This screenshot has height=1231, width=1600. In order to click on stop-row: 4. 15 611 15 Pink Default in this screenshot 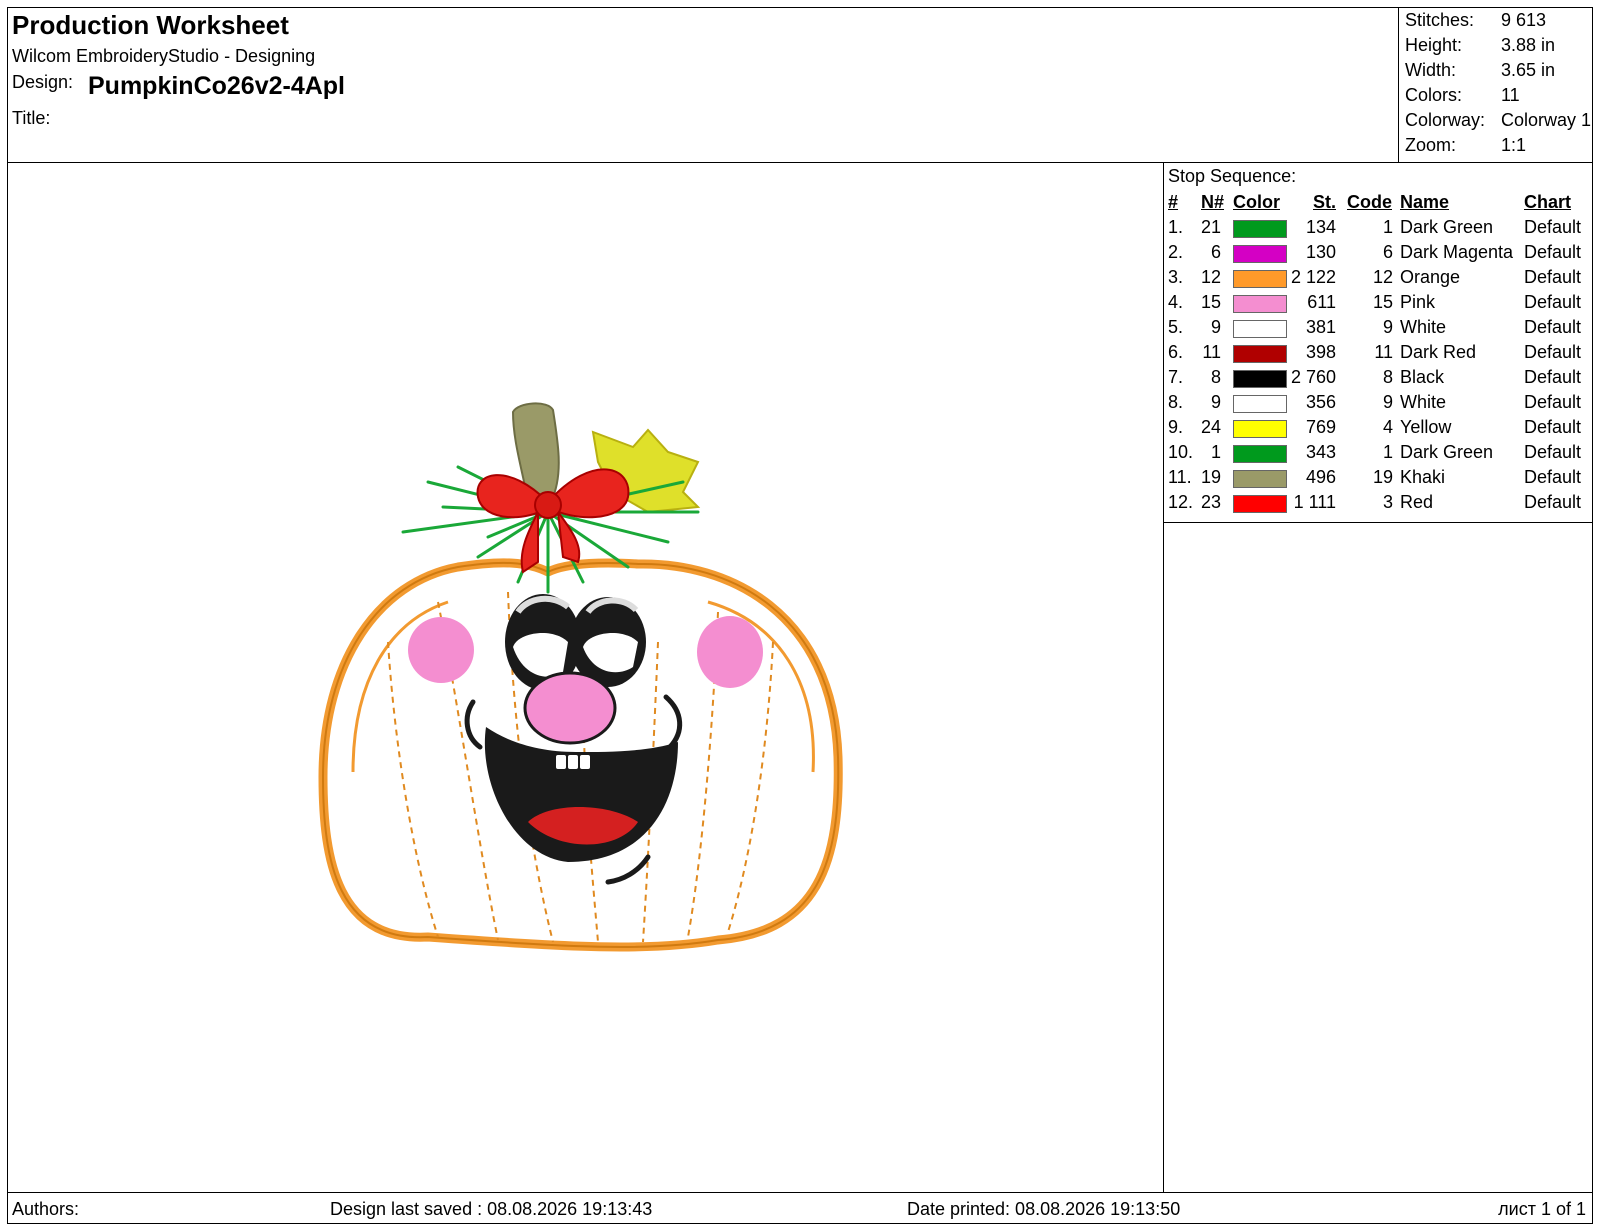, I will do `click(1377, 304)`.